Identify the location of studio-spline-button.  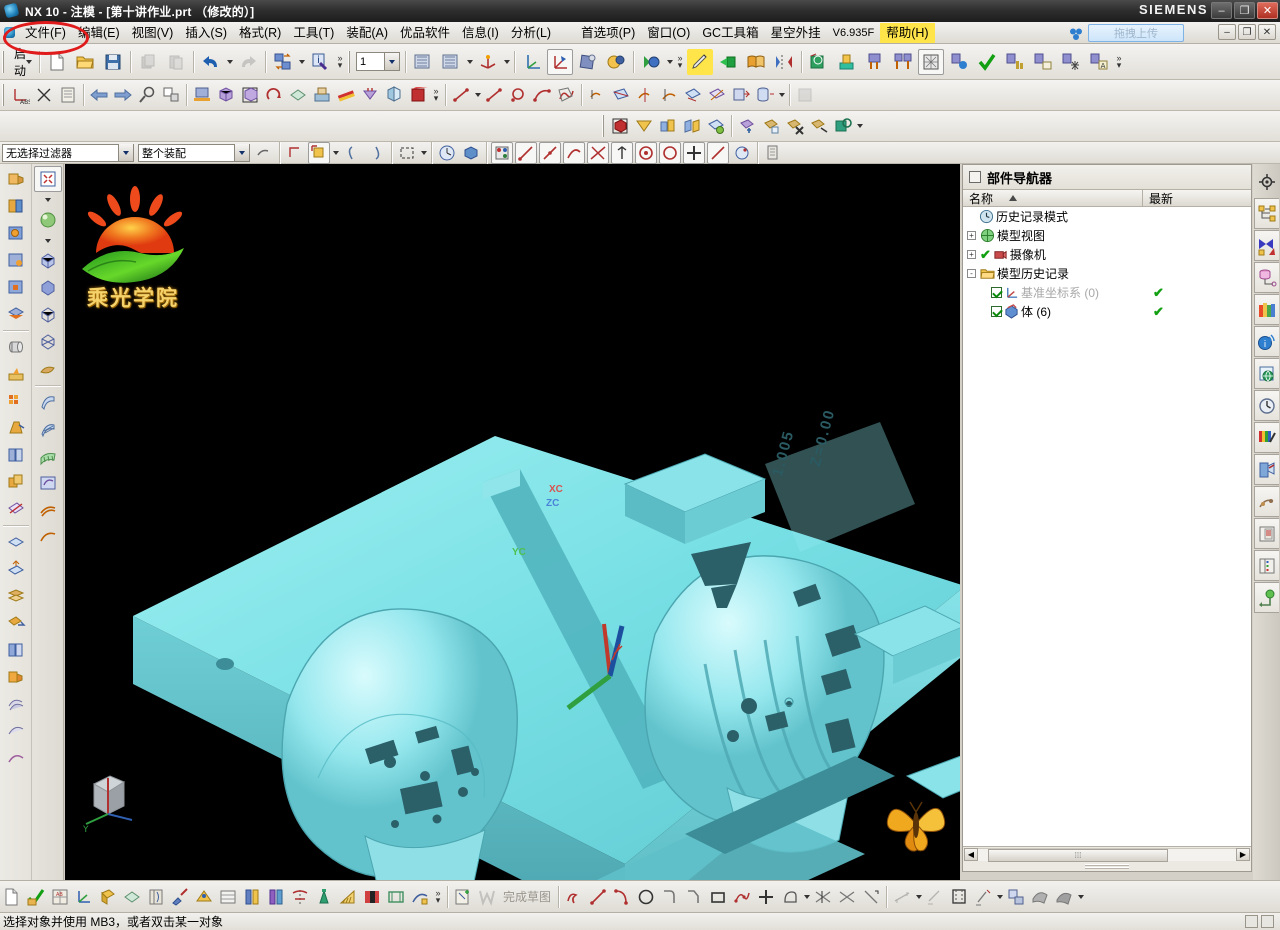
(566, 95).